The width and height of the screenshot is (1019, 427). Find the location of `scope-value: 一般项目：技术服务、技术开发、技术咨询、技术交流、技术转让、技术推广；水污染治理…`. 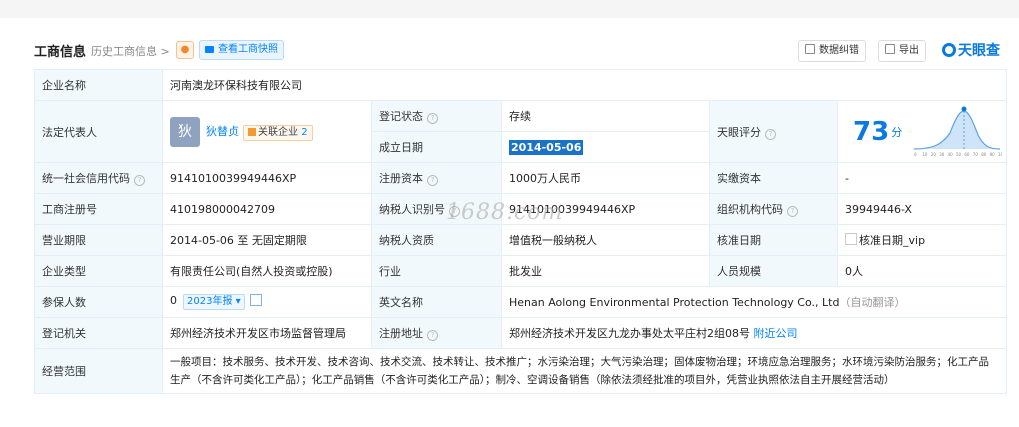

scope-value: 一般项目：技术服务、技术开发、技术咨询、技术交流、技术转让、技术推广；水污染治理… is located at coordinates (584, 371).